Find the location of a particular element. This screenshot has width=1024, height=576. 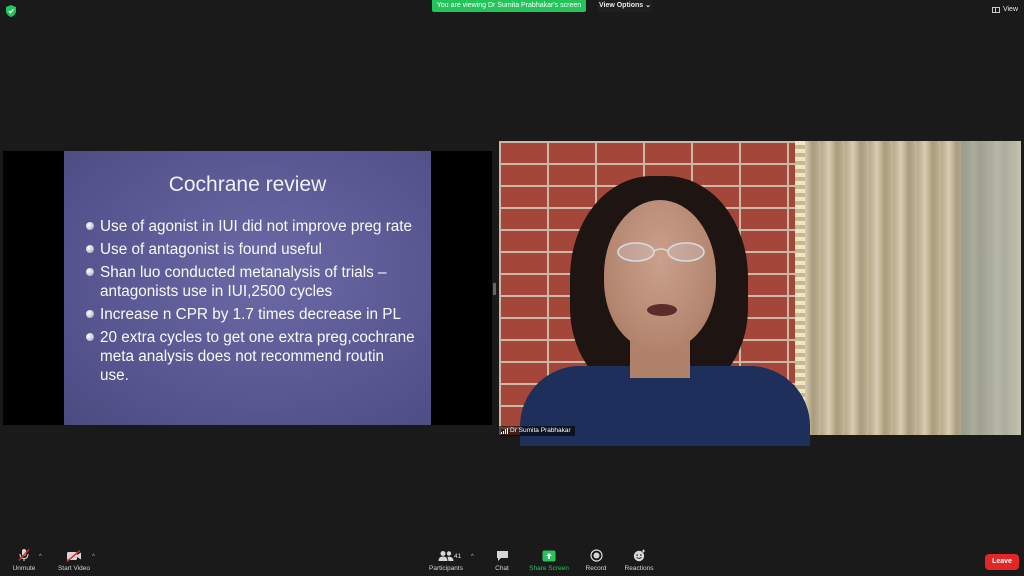

window-light is located at coordinates (991, 288).